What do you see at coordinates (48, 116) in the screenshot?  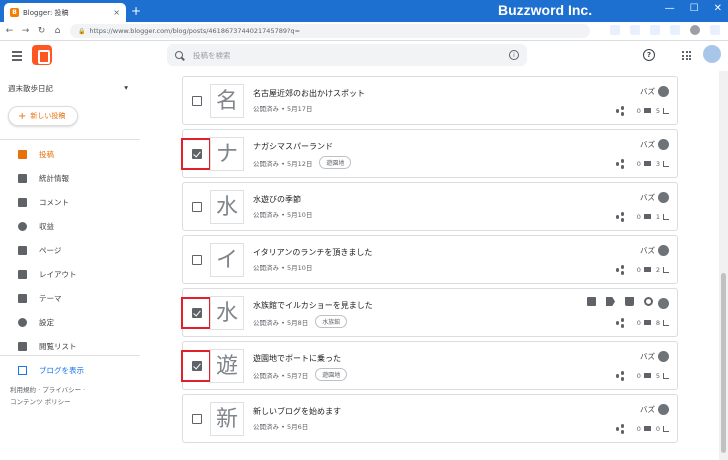 I see `new-post-label: 新しい投稿` at bounding box center [48, 116].